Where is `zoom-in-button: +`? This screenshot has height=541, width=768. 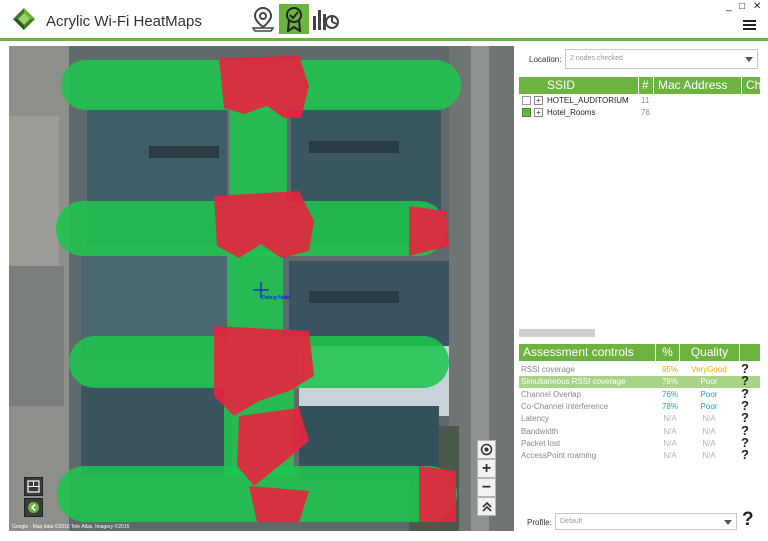
zoom-in-button: + is located at coordinates (486, 468).